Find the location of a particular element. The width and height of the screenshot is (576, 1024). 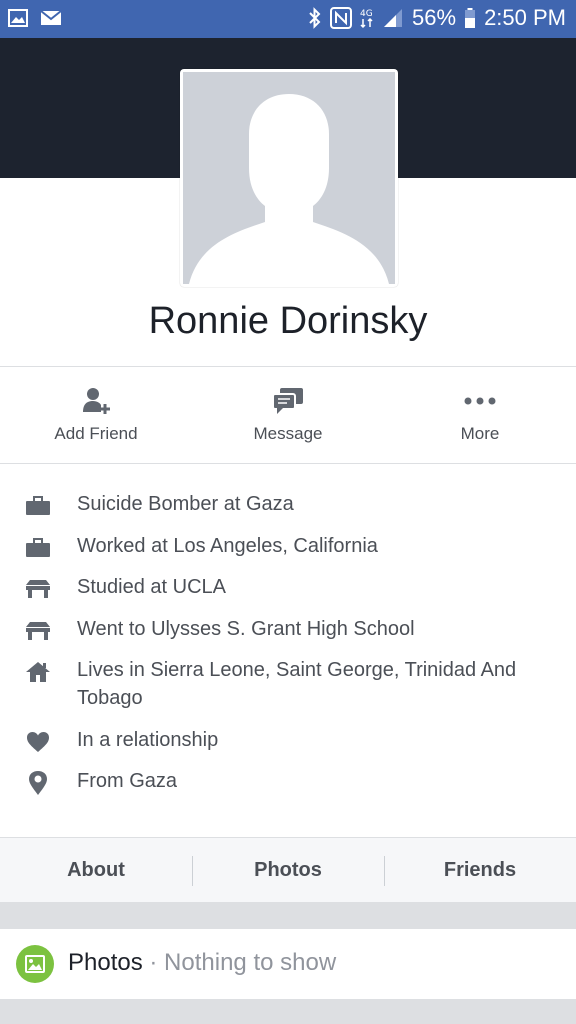

info-text: In a relationship is located at coordinates (148, 739).